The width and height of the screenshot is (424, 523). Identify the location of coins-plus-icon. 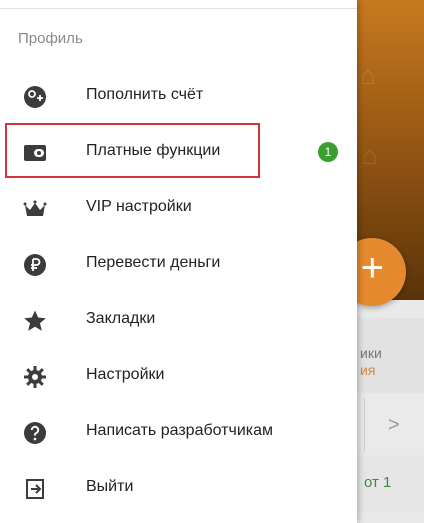
(35, 97).